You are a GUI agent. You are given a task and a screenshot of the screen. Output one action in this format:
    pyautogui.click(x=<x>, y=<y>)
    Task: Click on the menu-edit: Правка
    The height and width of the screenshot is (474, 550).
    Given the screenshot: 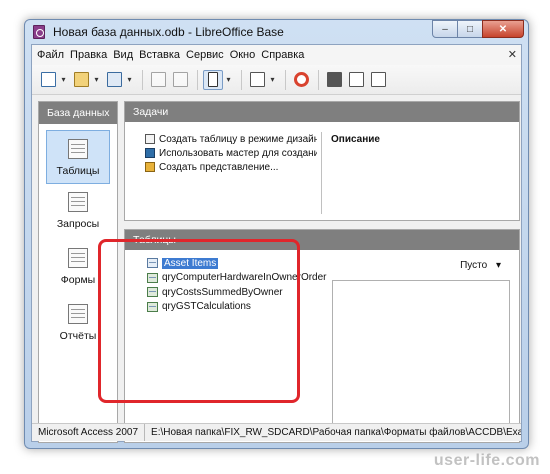 What is the action you would take?
    pyautogui.click(x=88, y=55)
    